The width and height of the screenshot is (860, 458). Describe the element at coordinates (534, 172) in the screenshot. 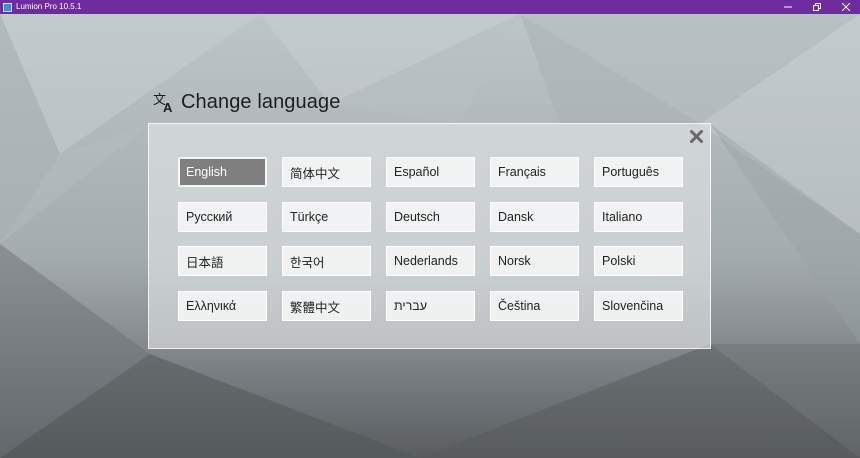

I see `language-button-french: Français` at that location.